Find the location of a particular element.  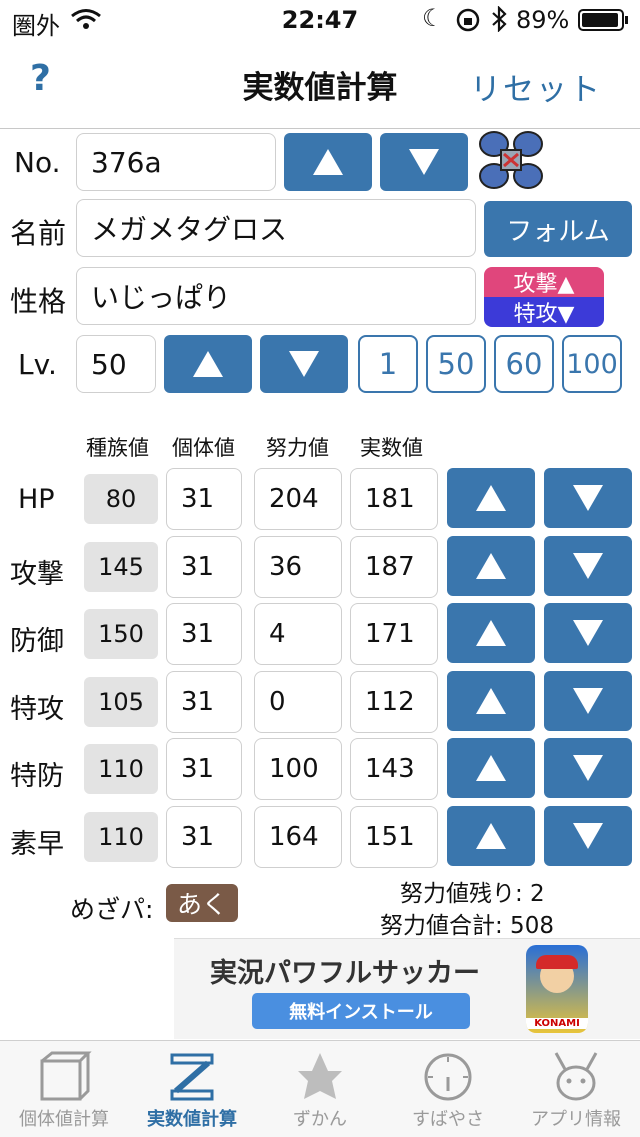

battery-icon is located at coordinates (603, 20).